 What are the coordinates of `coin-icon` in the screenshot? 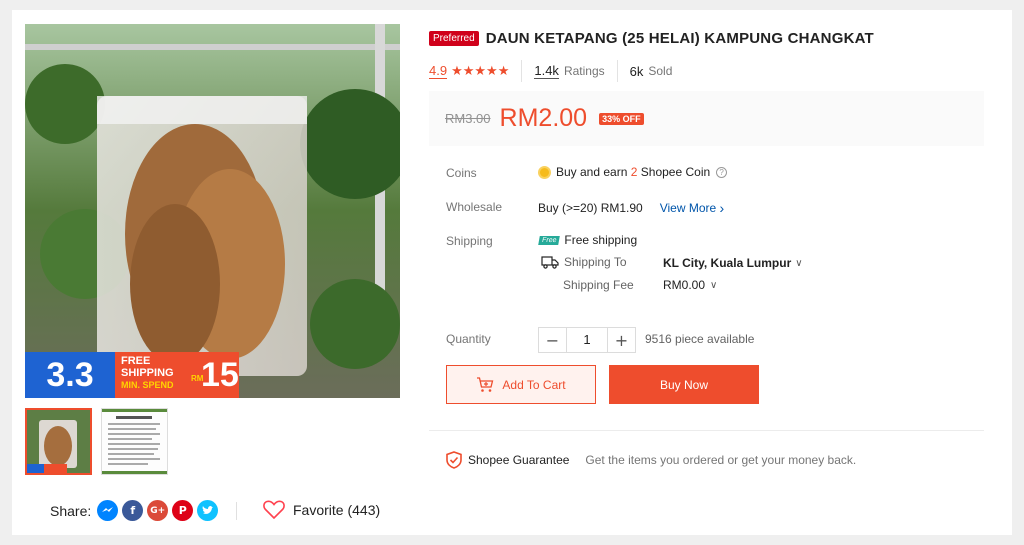 It's located at (544, 172).